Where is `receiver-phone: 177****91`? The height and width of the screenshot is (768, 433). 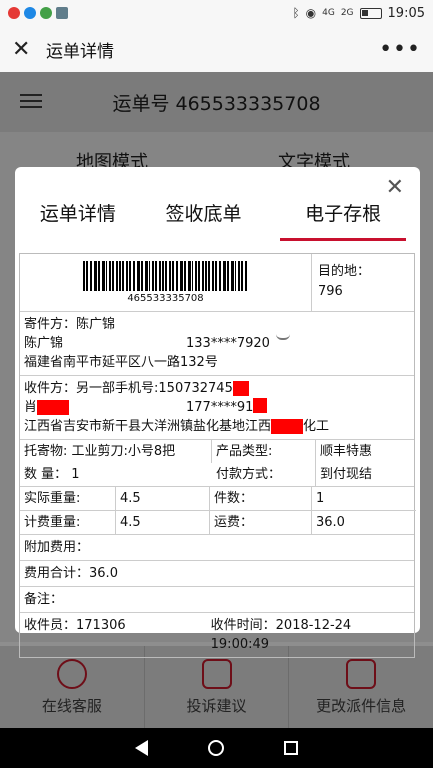
receiver-phone: 177****91 is located at coordinates (220, 407).